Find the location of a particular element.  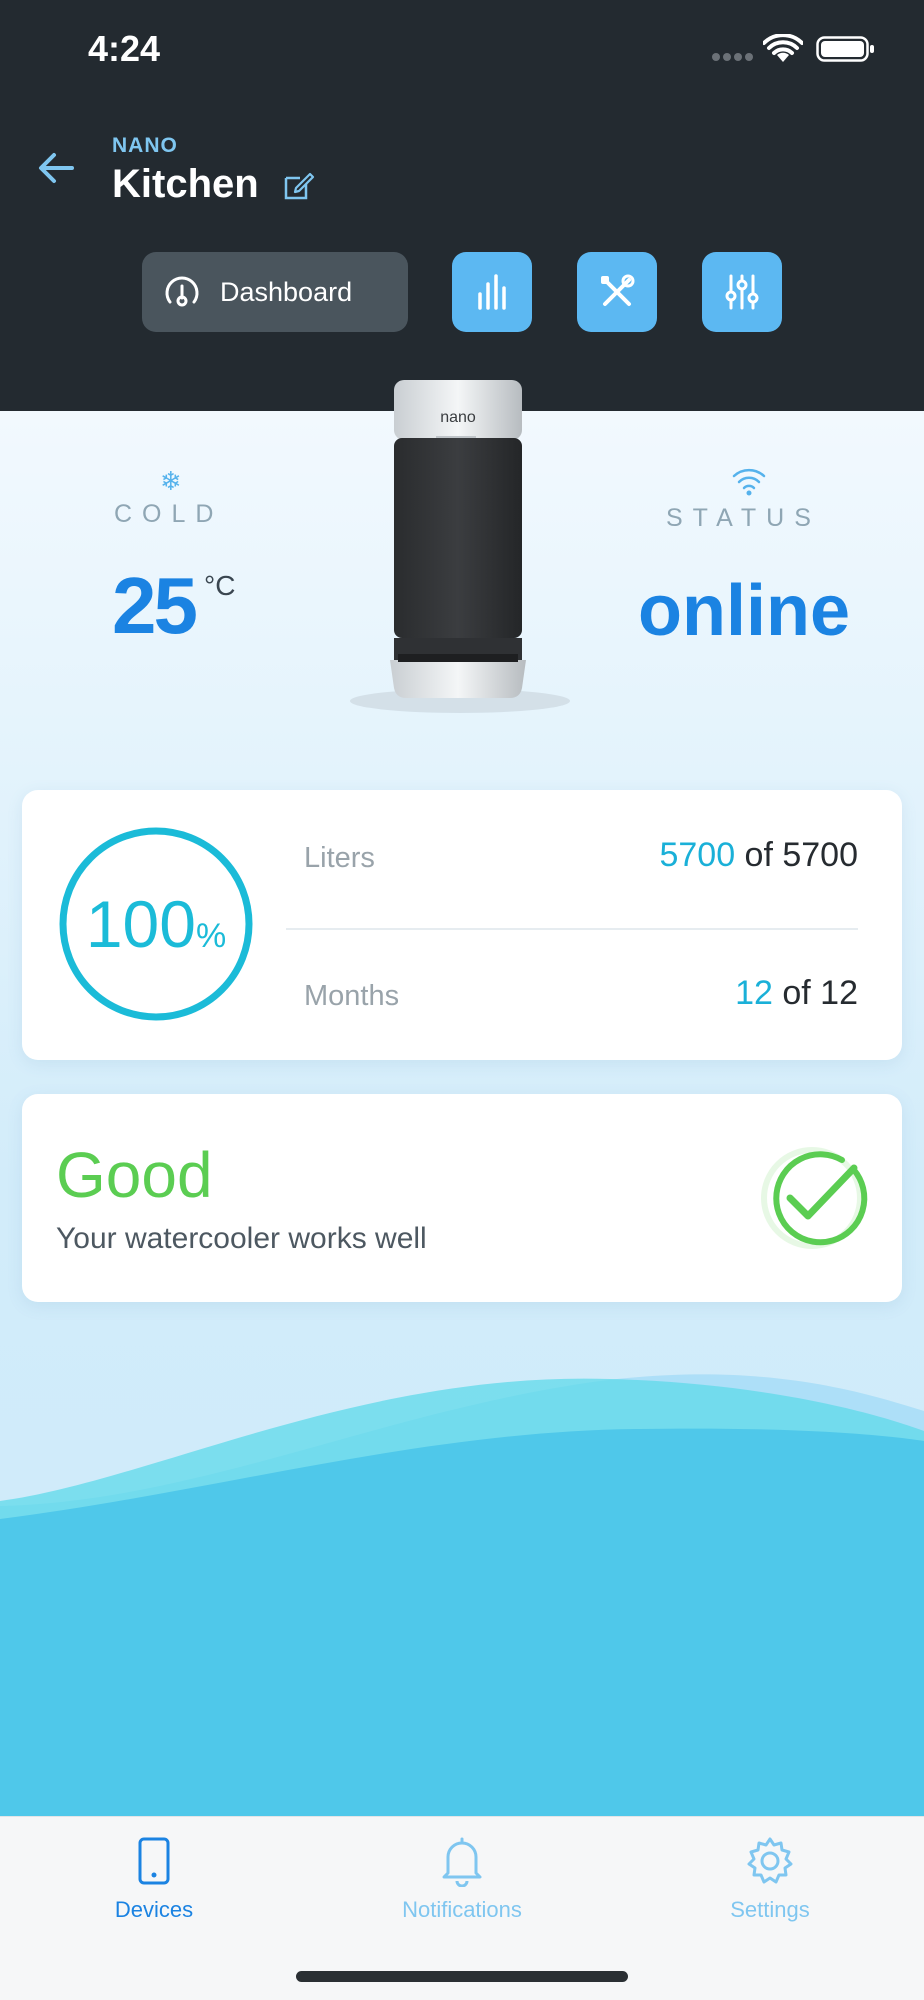

bar-chart-icon is located at coordinates (492, 292).